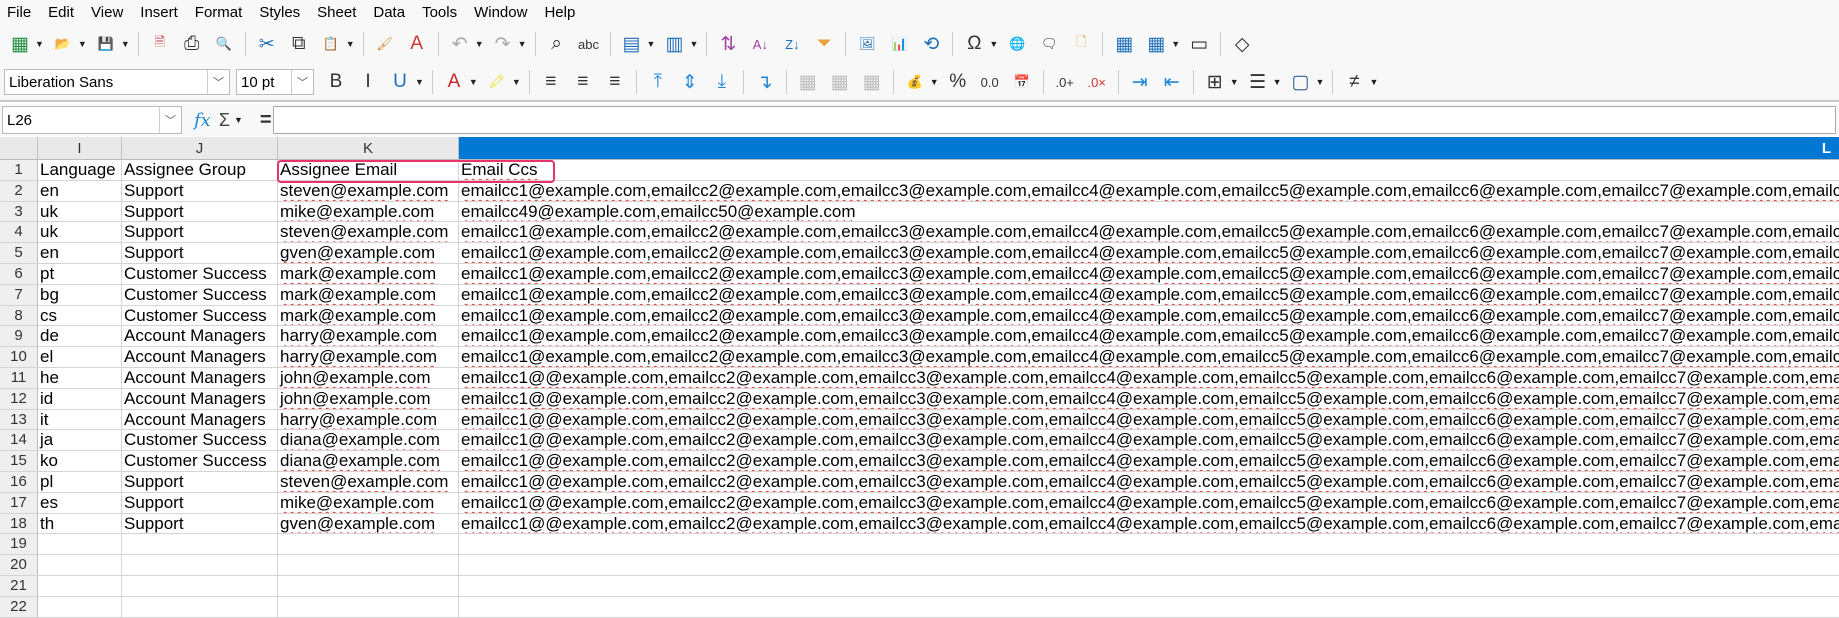 The image size is (1839, 618). I want to click on autofilter-icon: ⏷, so click(824, 44).